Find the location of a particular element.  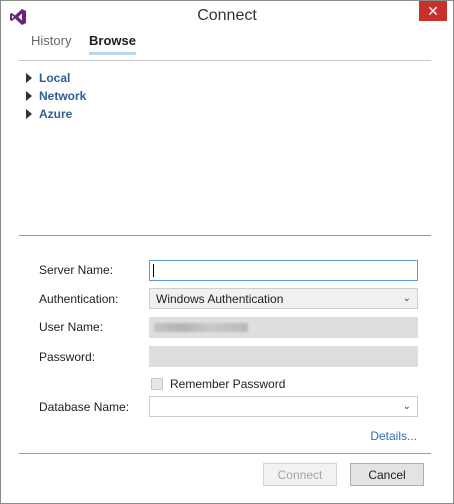

window-title: Connect is located at coordinates (227, 15).